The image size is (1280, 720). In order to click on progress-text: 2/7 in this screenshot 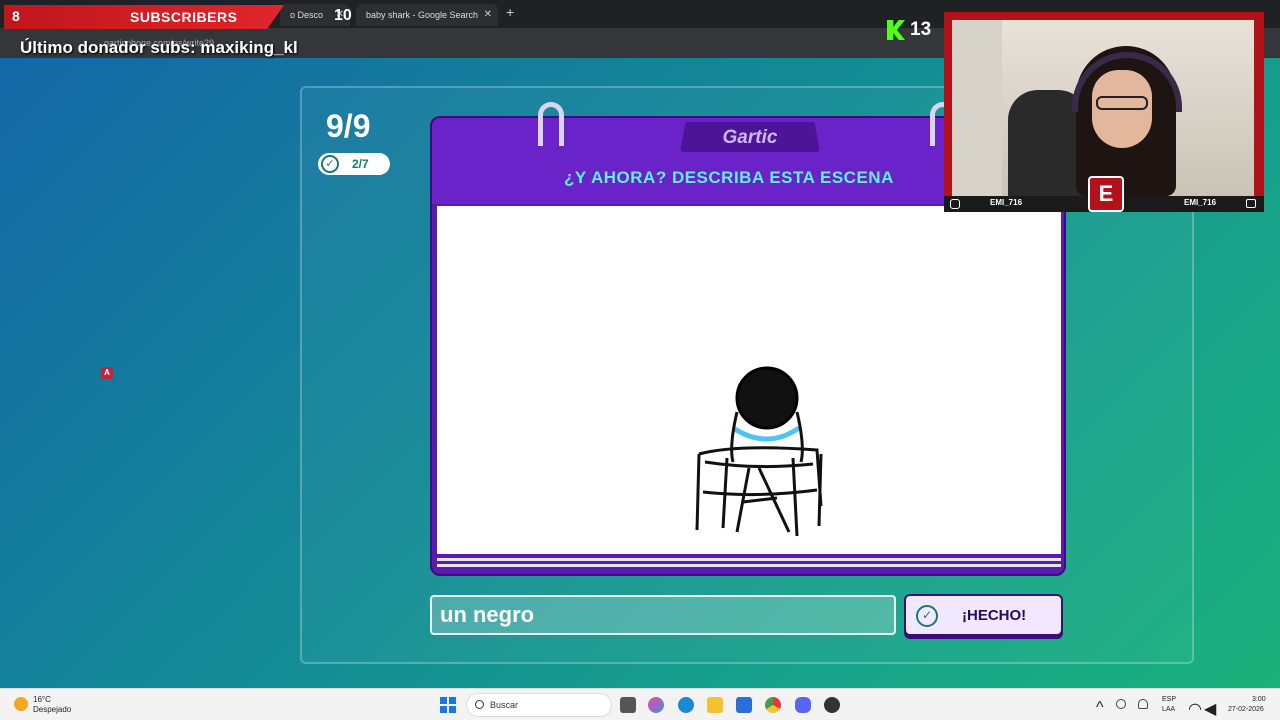, I will do `click(360, 164)`.